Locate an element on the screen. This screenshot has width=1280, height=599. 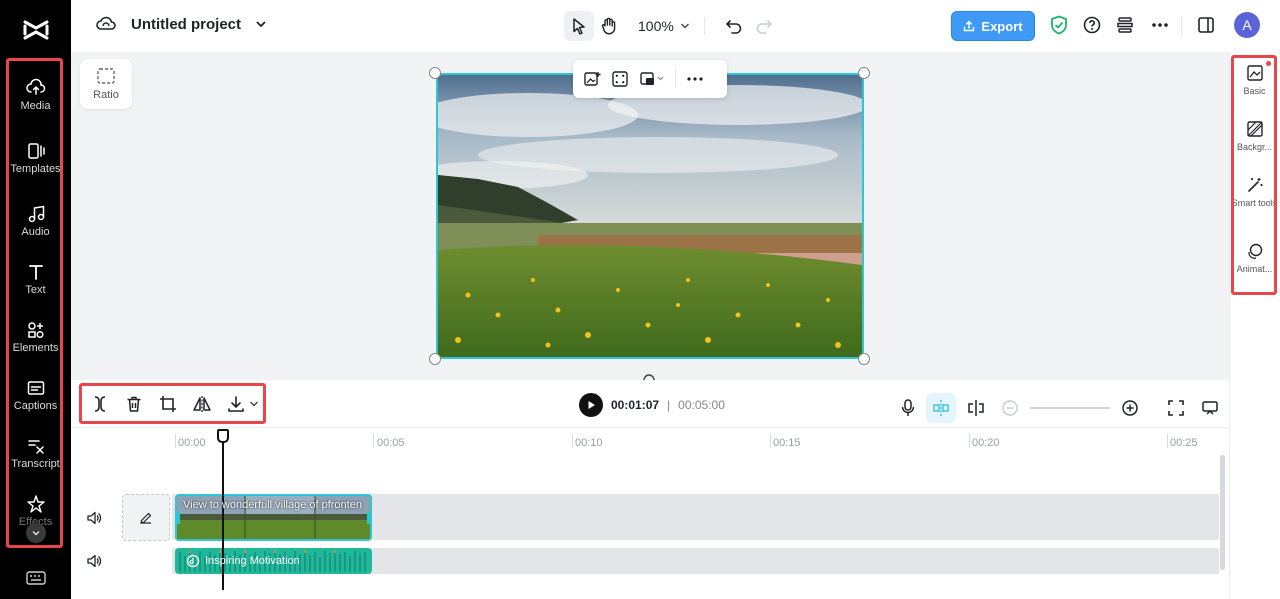
zoom-in-icon is located at coordinates (1130, 408).